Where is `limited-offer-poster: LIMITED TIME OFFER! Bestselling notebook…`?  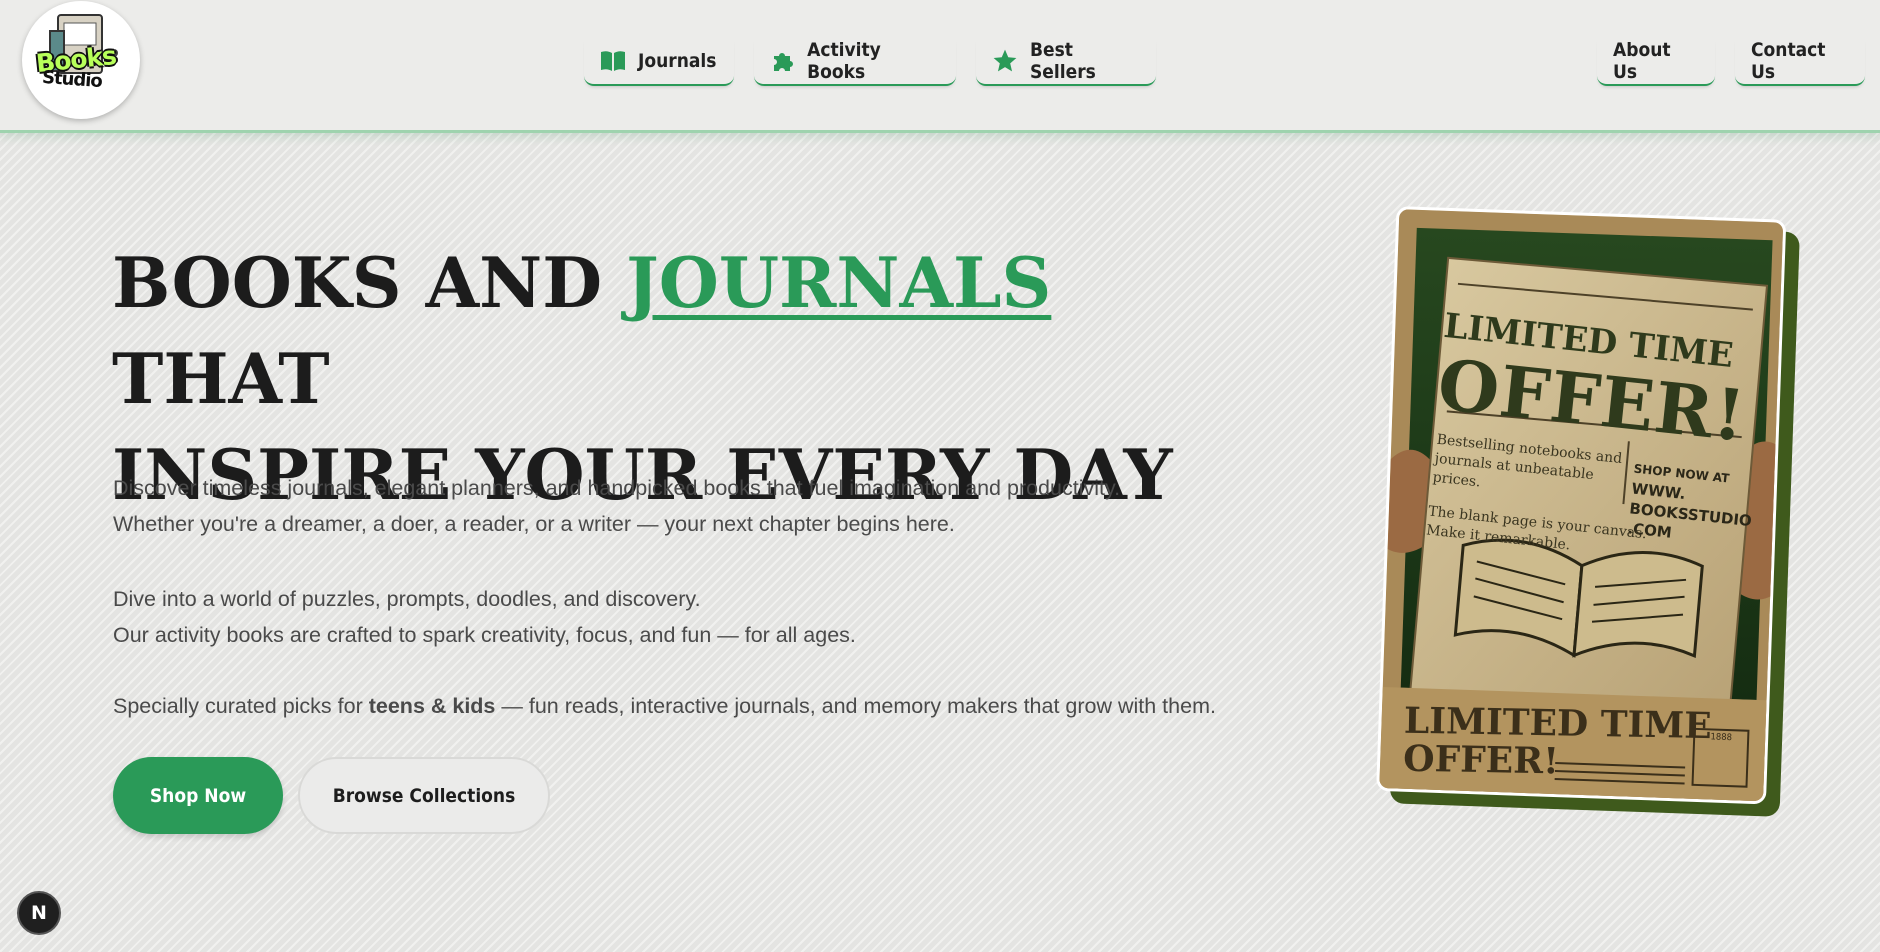 limited-offer-poster: LIMITED TIME OFFER! Bestselling notebook… is located at coordinates (1588, 511).